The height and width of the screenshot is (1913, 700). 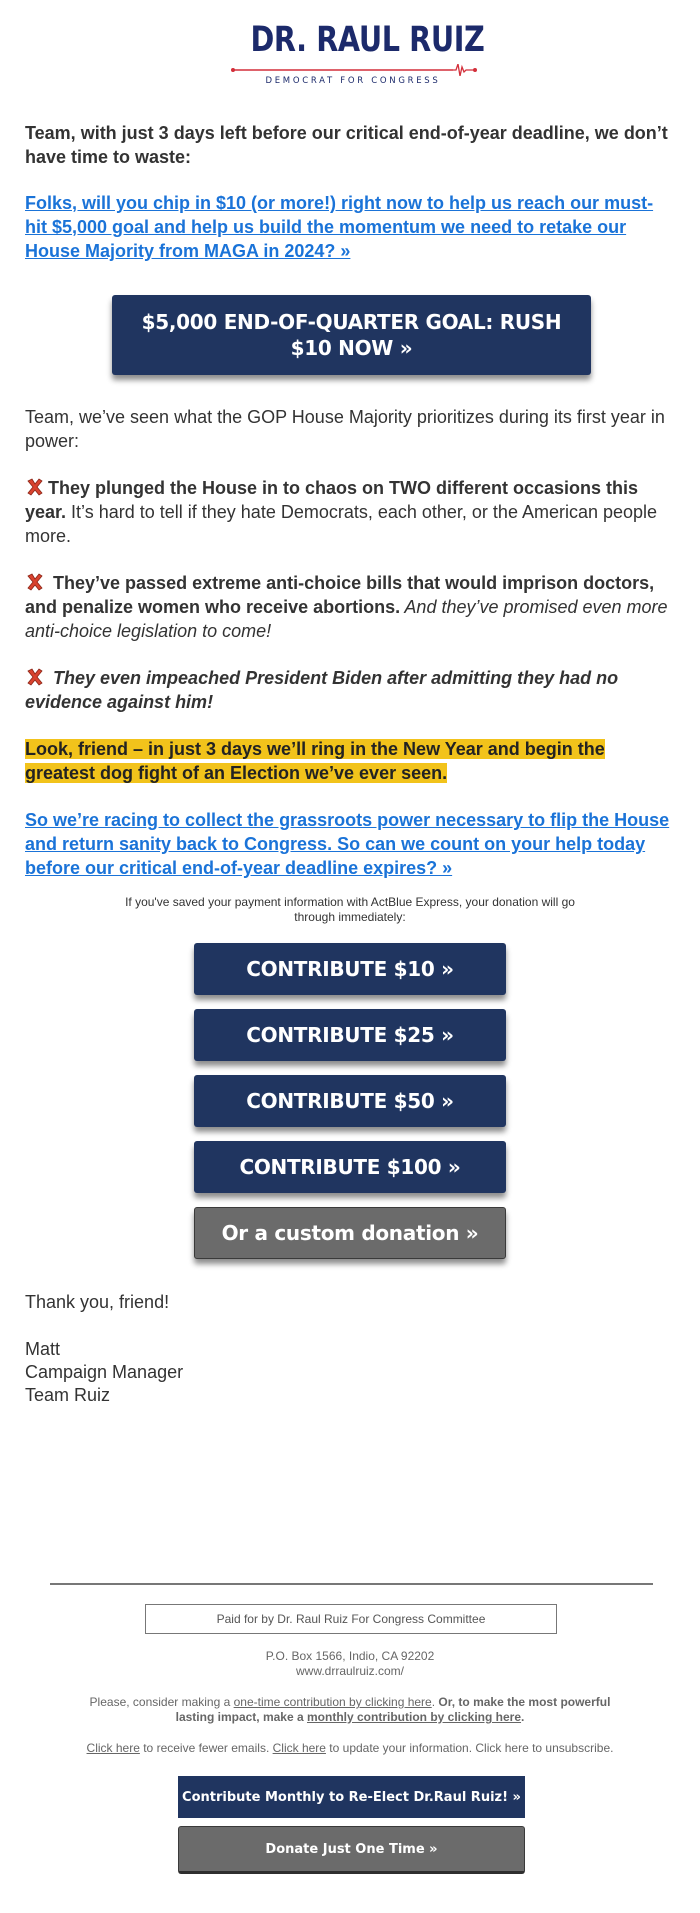 I want to click on contribute-50-button: CONTRIBUTE $50 », so click(x=350, y=1101).